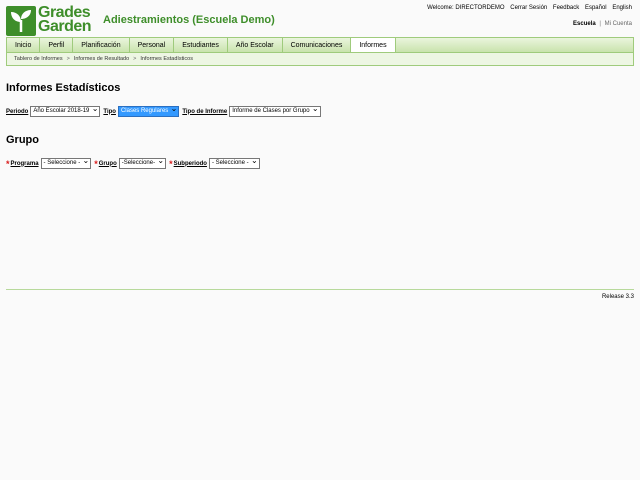 The image size is (640, 480). What do you see at coordinates (617, 297) in the screenshot?
I see `release-version: Release 3.3` at bounding box center [617, 297].